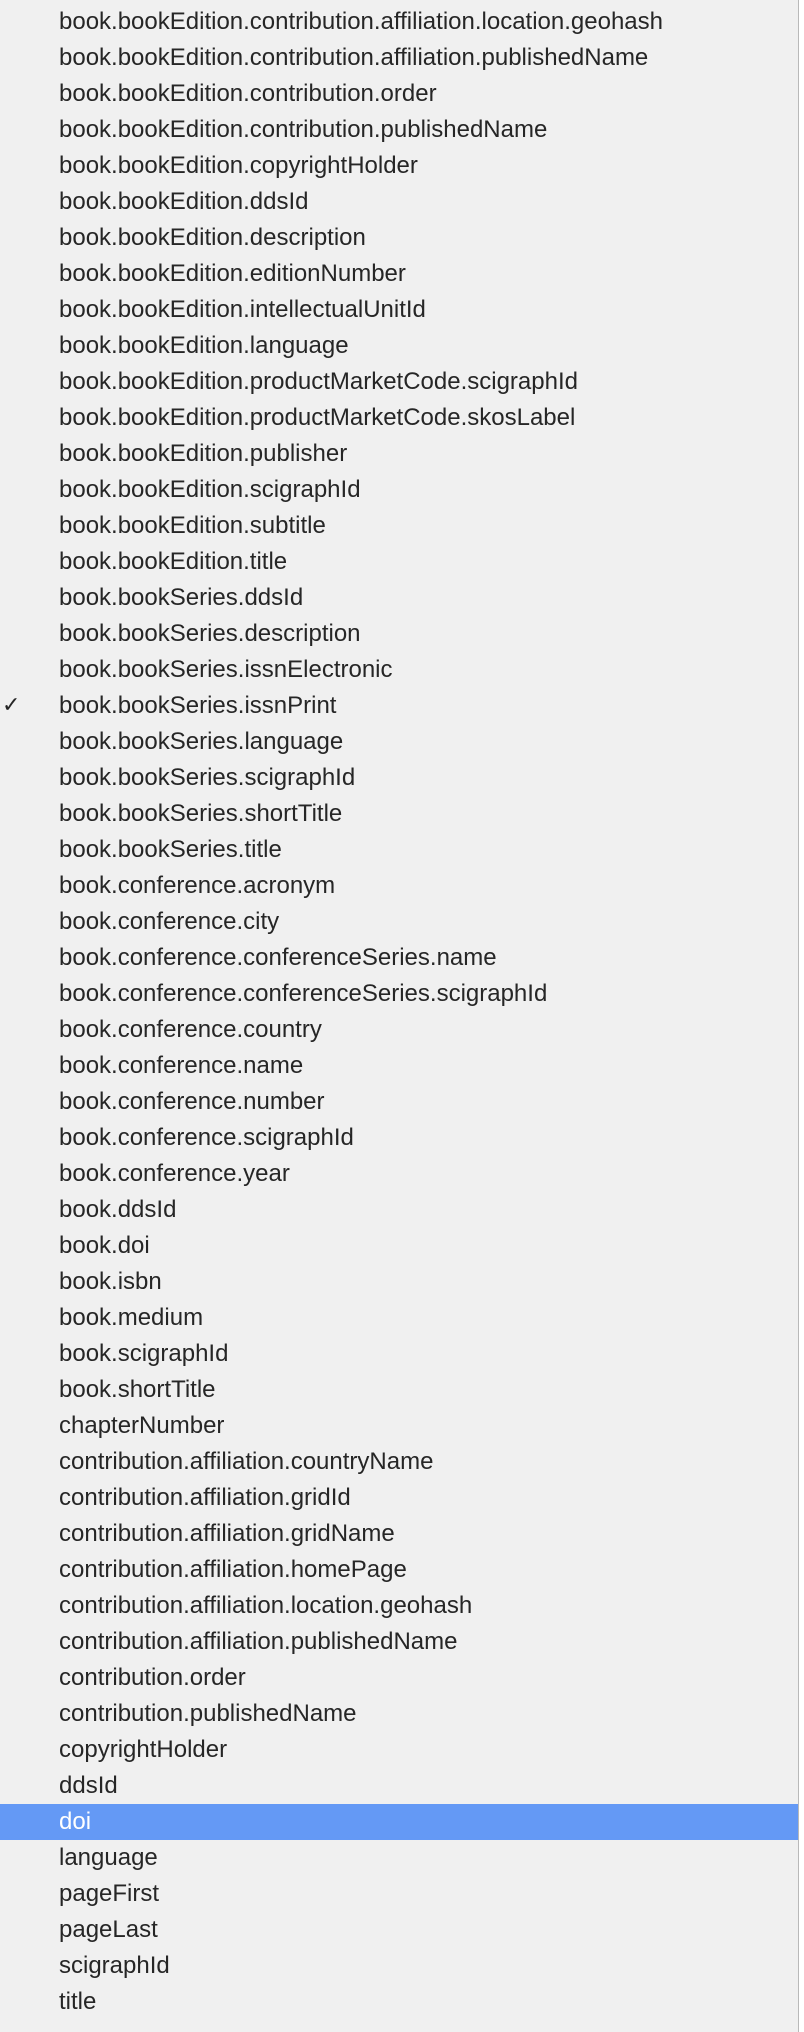 This screenshot has width=804, height=2032. Describe the element at coordinates (204, 345) in the screenshot. I see `menu-item-label: book.bookEdition.language` at that location.